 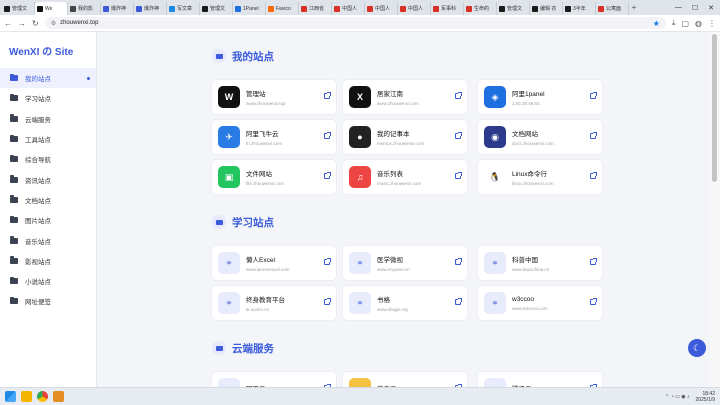 I want to click on browser-tab: 编辑 衣, so click(x=546, y=8).